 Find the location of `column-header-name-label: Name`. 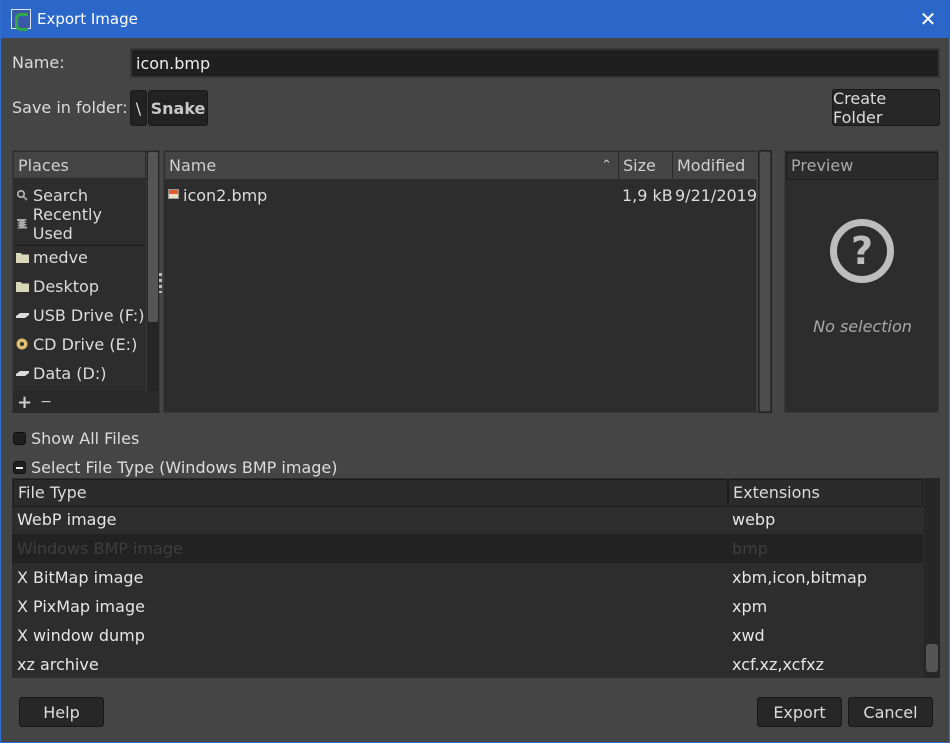

column-header-name-label: Name is located at coordinates (193, 165).